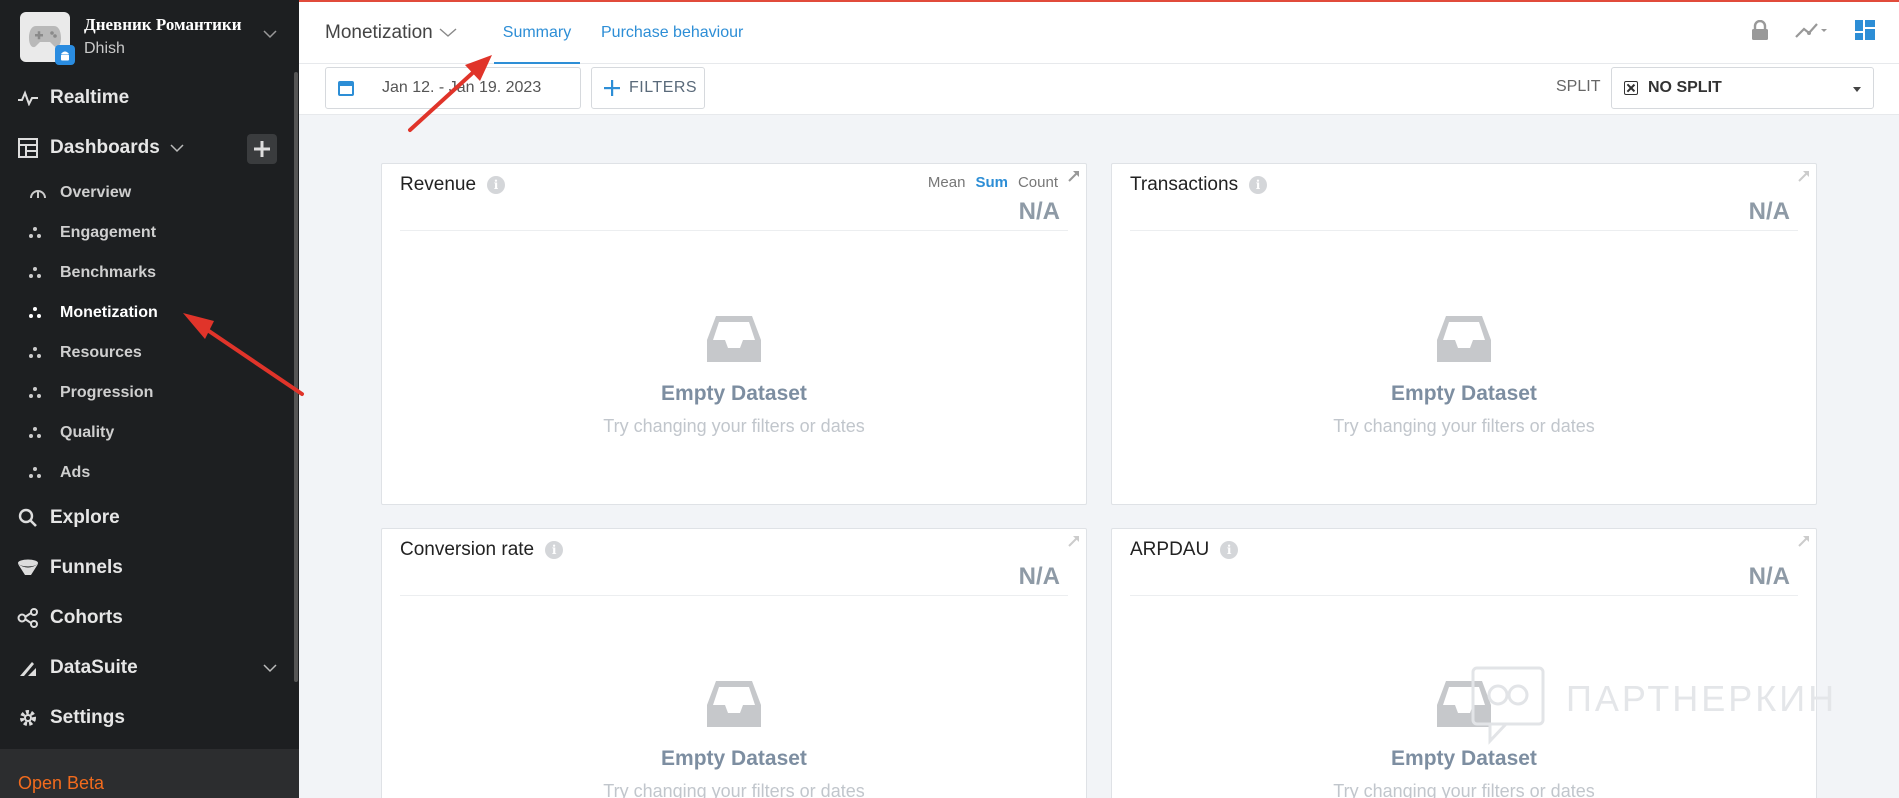  What do you see at coordinates (149, 473) in the screenshot?
I see `sidebar-item-ads: Ads` at bounding box center [149, 473].